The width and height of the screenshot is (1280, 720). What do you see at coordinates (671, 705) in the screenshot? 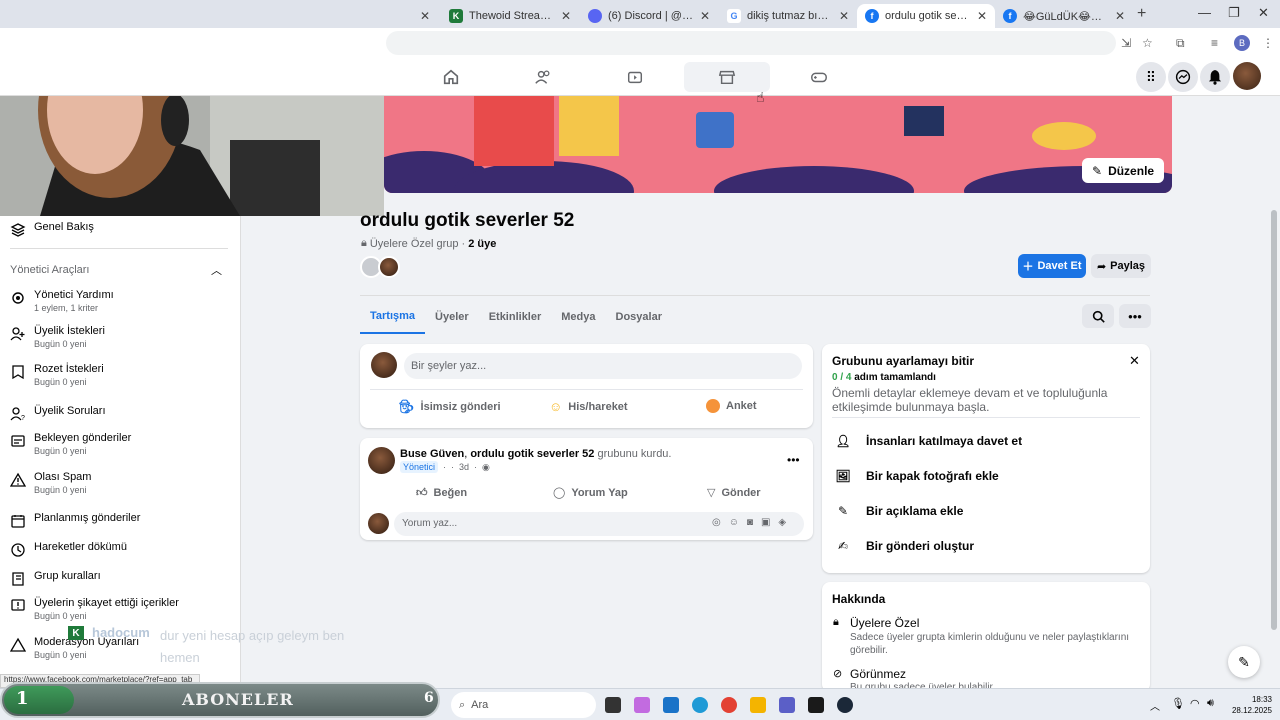
I see `outlook-icon` at bounding box center [671, 705].